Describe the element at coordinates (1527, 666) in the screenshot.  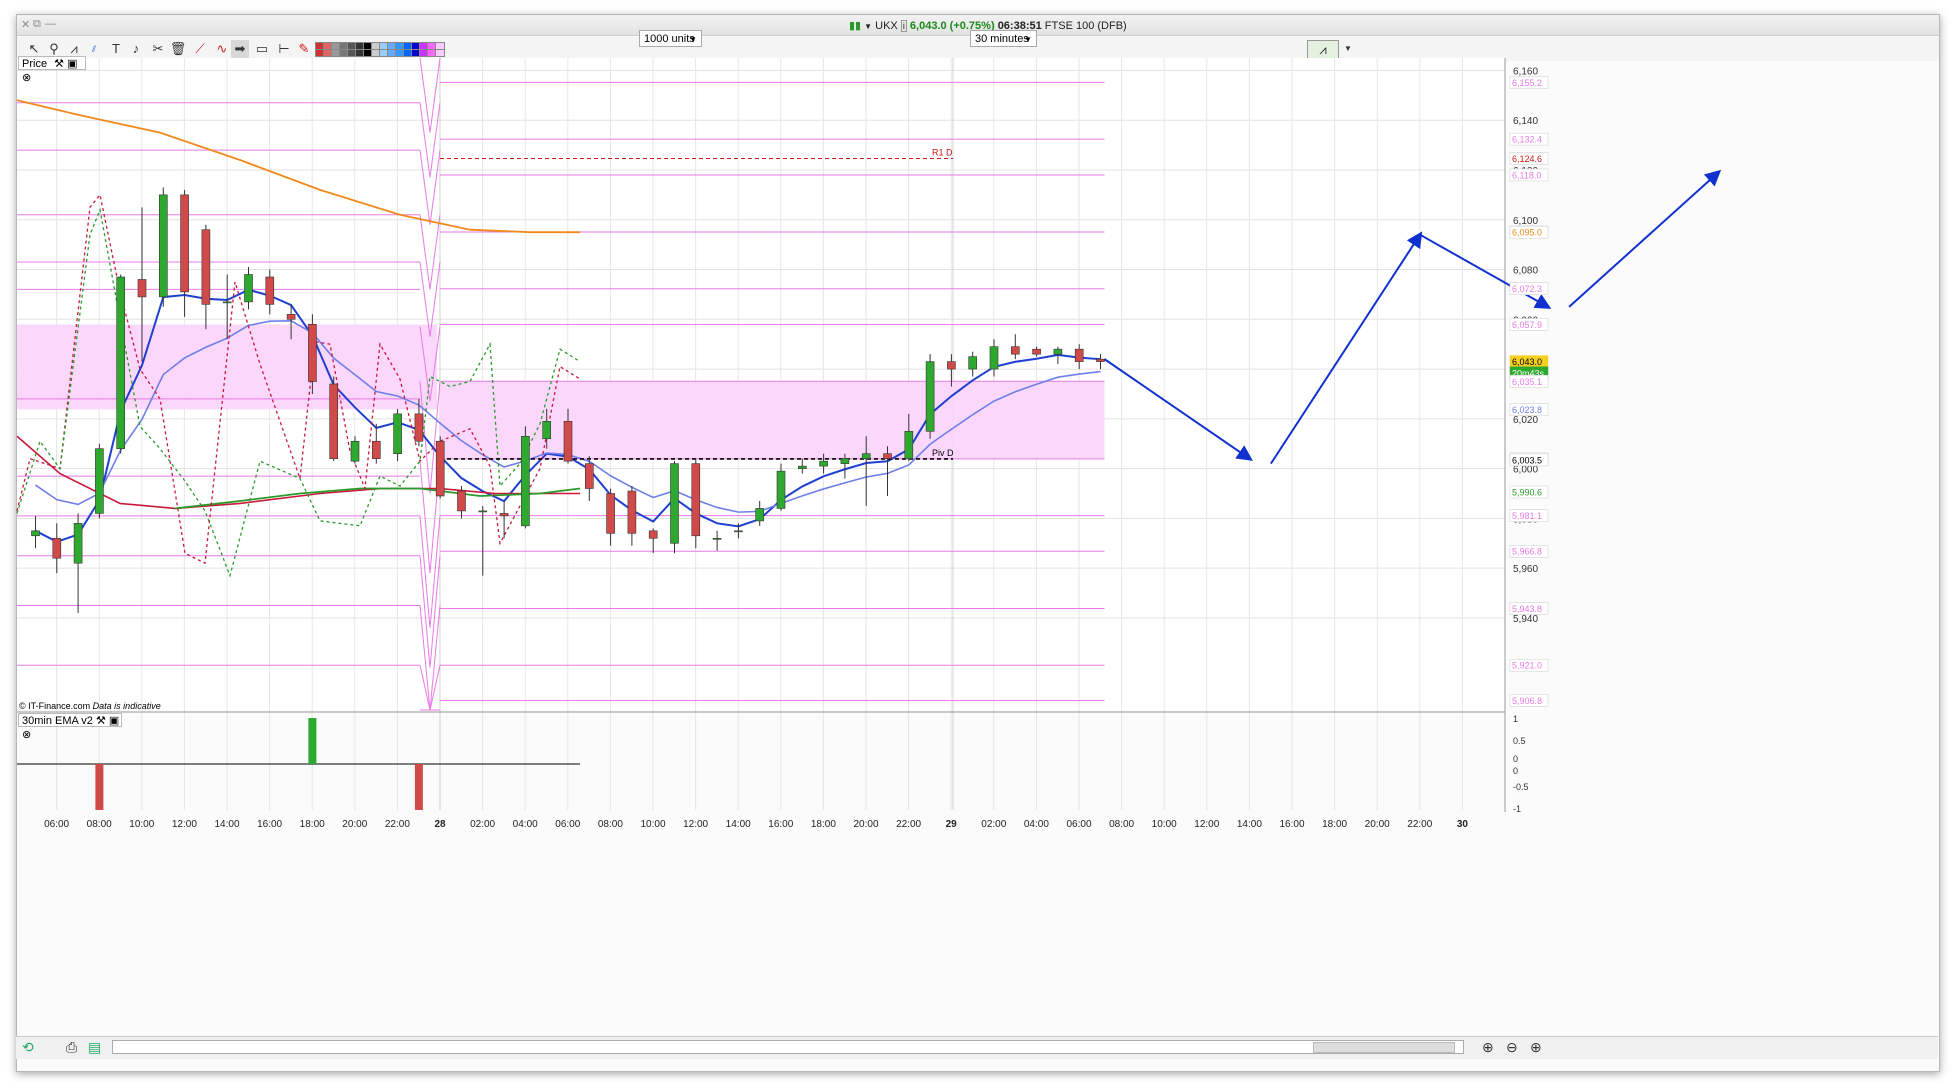
I see `axis-value-label: 5,921.0` at that location.